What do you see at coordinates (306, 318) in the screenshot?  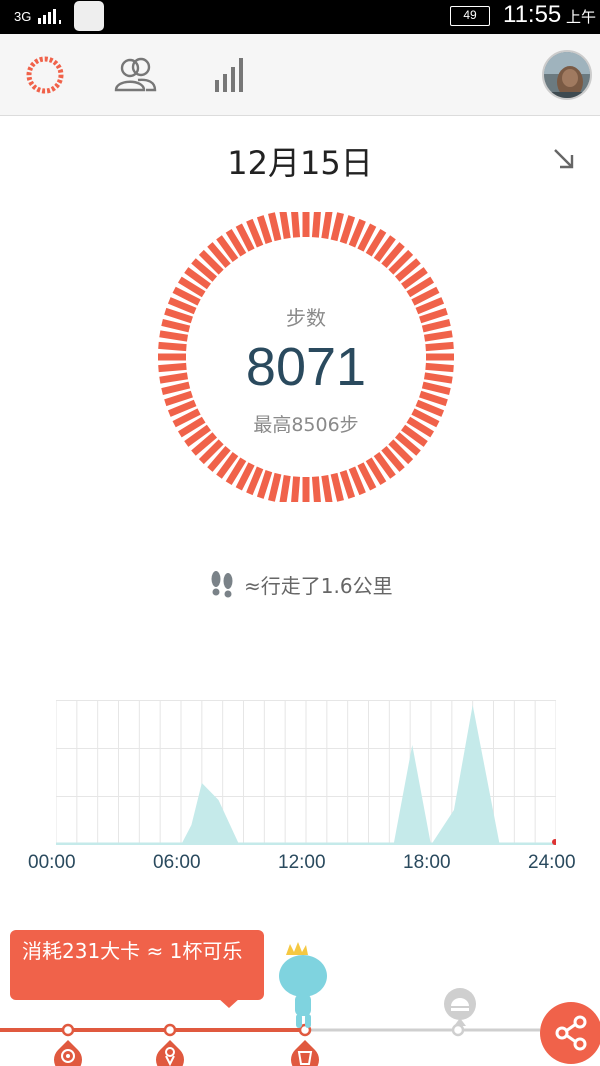 I see `steps-label: 步数` at bounding box center [306, 318].